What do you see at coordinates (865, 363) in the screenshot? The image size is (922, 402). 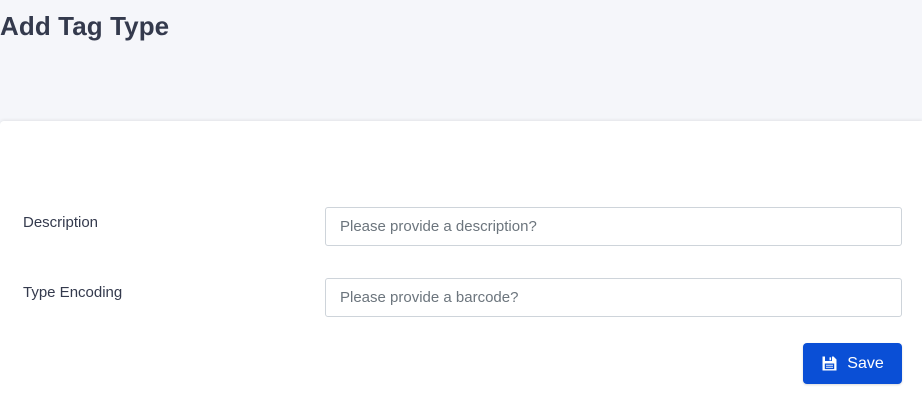 I see `save-button-label: Save` at bounding box center [865, 363].